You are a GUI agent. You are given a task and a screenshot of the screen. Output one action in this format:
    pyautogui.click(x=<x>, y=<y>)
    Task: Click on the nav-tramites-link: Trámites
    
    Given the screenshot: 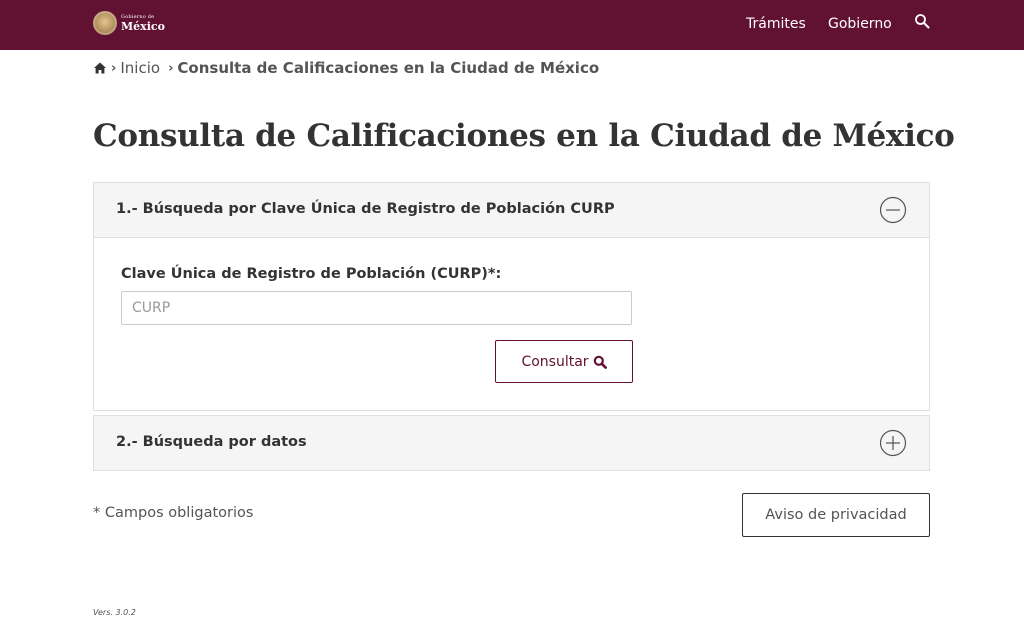 What is the action you would take?
    pyautogui.click(x=776, y=24)
    